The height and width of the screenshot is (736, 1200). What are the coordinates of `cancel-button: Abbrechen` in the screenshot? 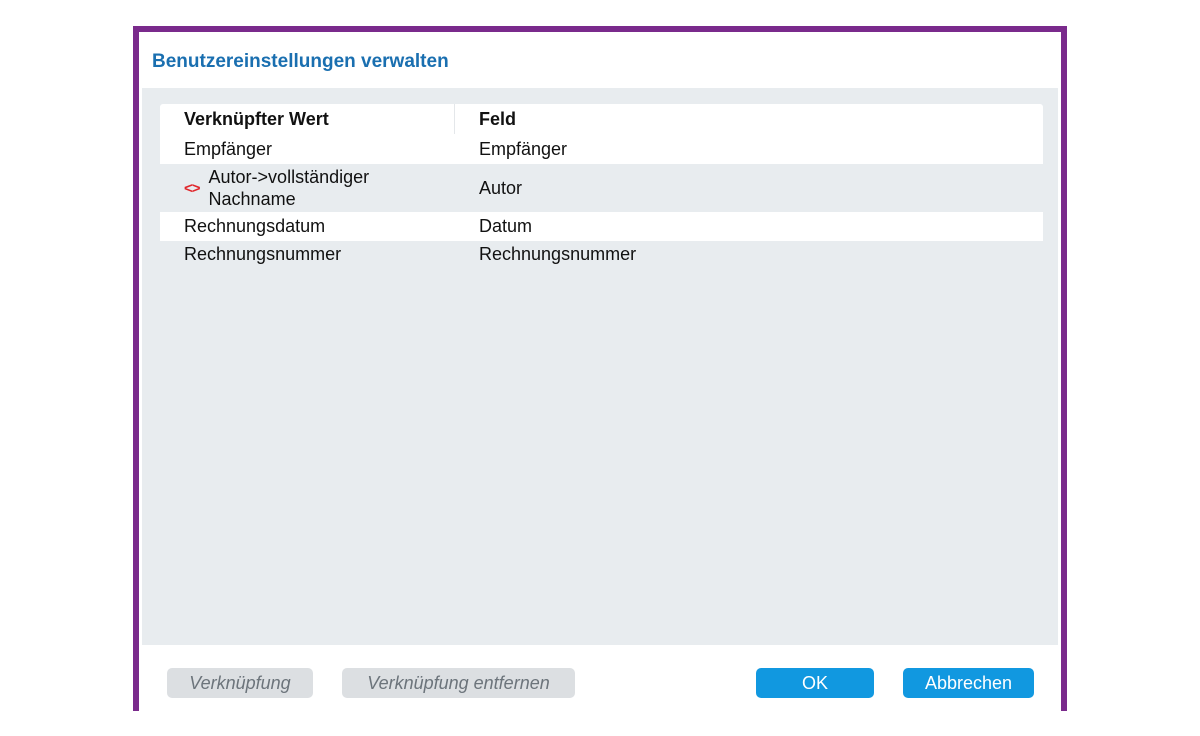 It's located at (968, 683).